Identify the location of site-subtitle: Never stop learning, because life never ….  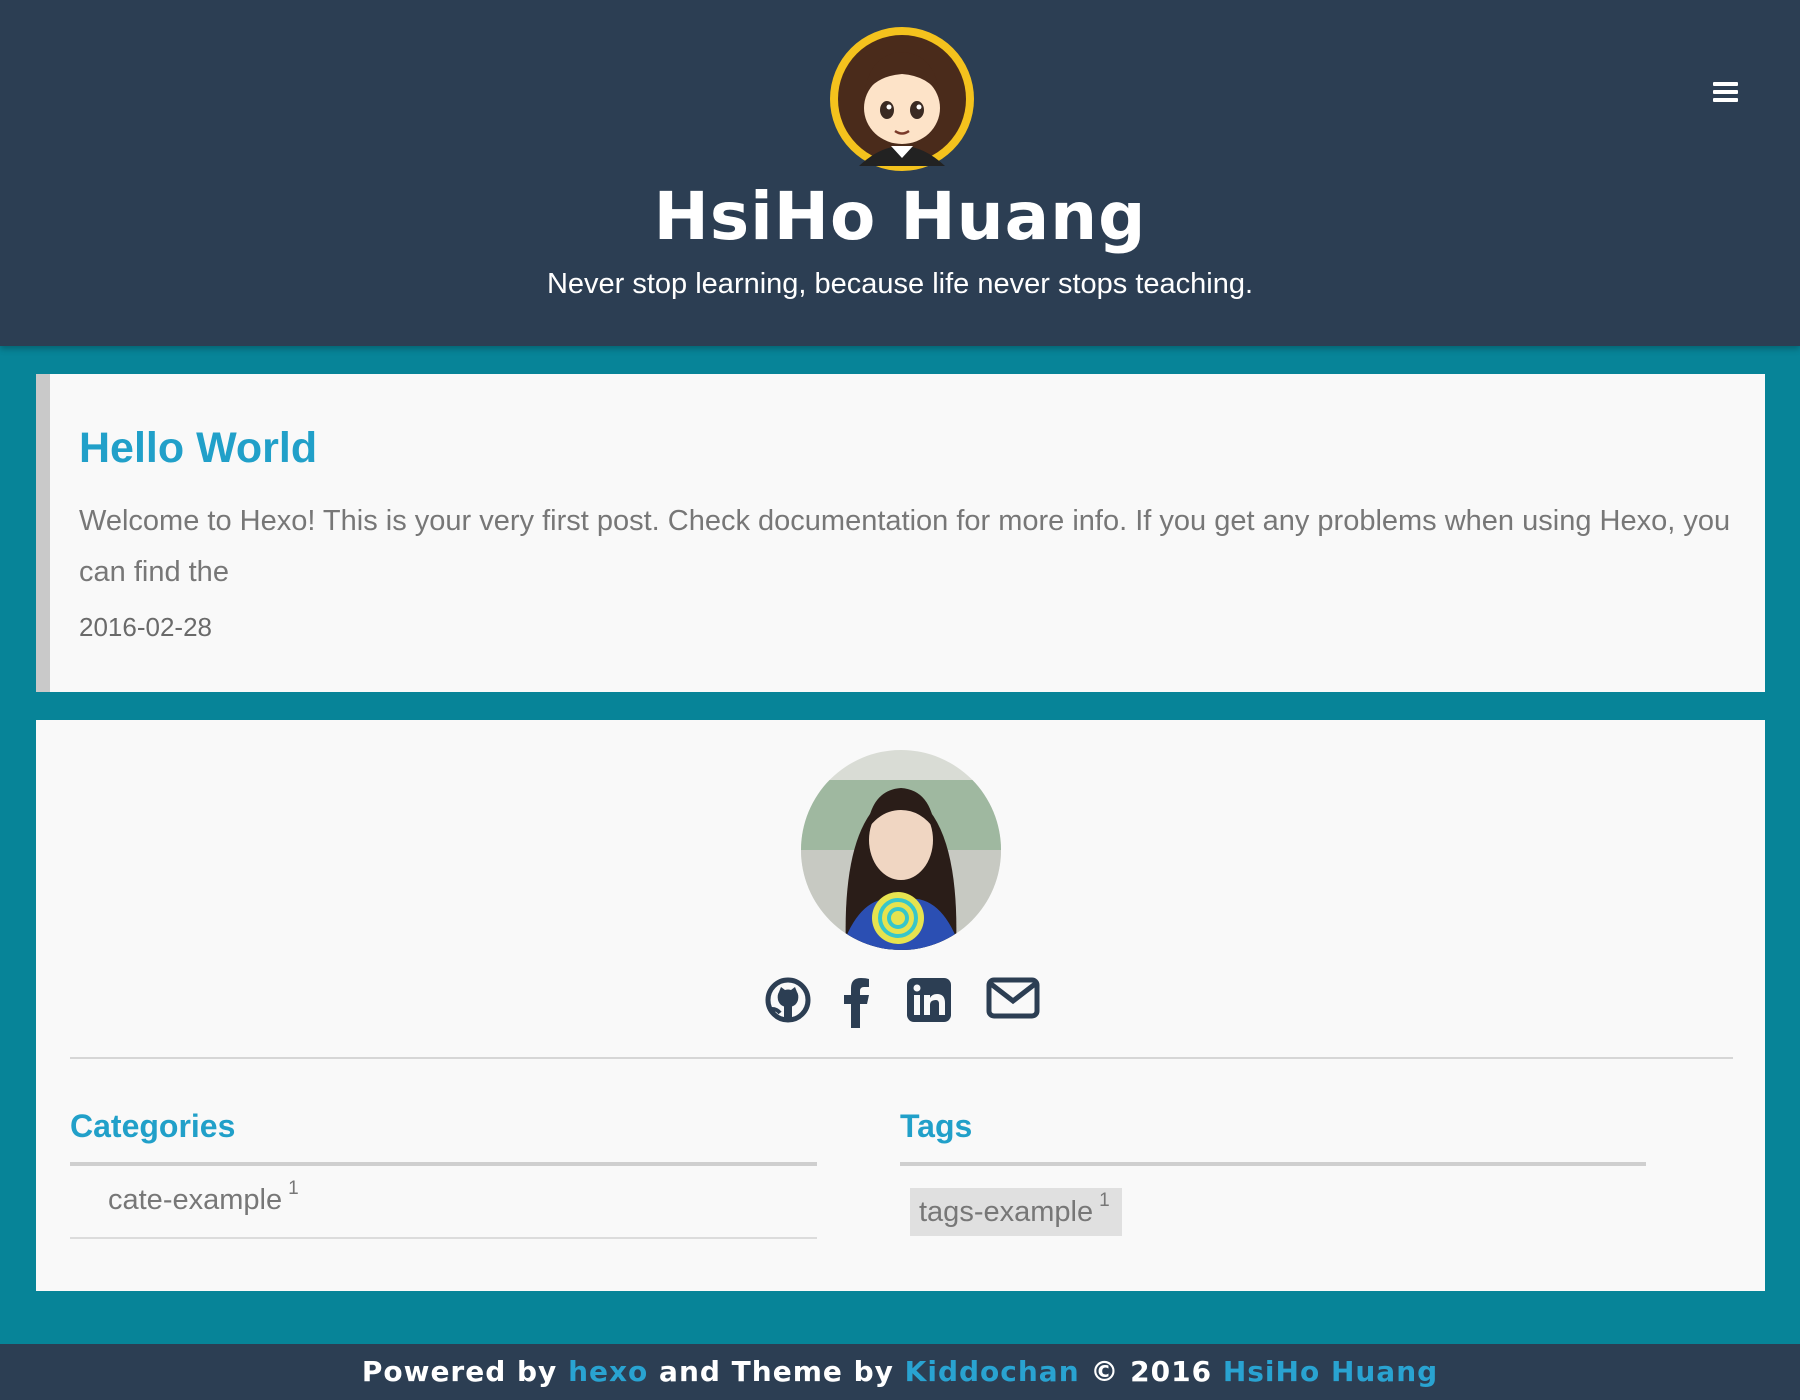
(900, 284).